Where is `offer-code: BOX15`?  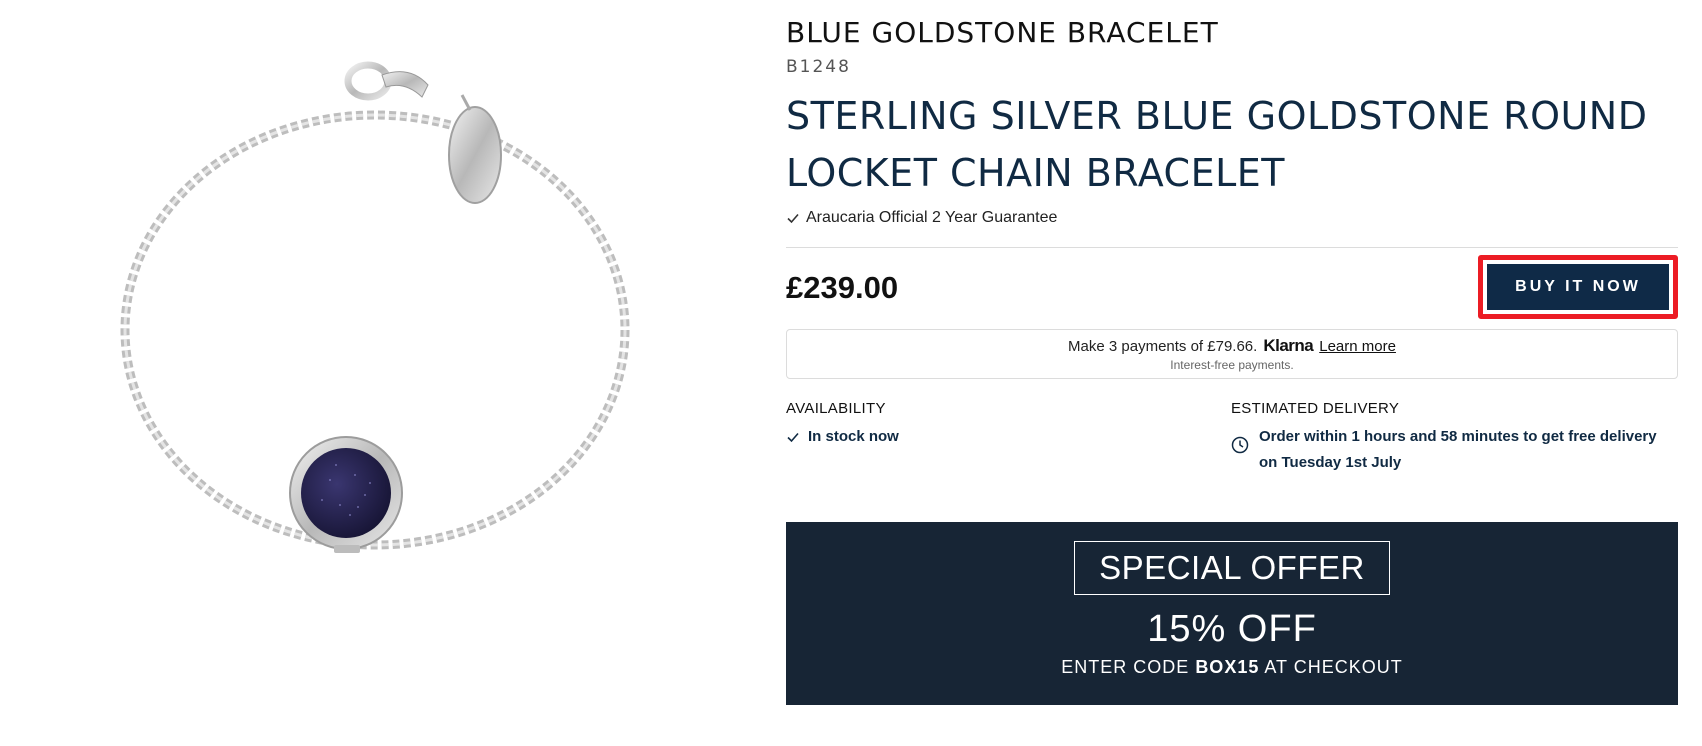
offer-code: BOX15 is located at coordinates (1227, 667).